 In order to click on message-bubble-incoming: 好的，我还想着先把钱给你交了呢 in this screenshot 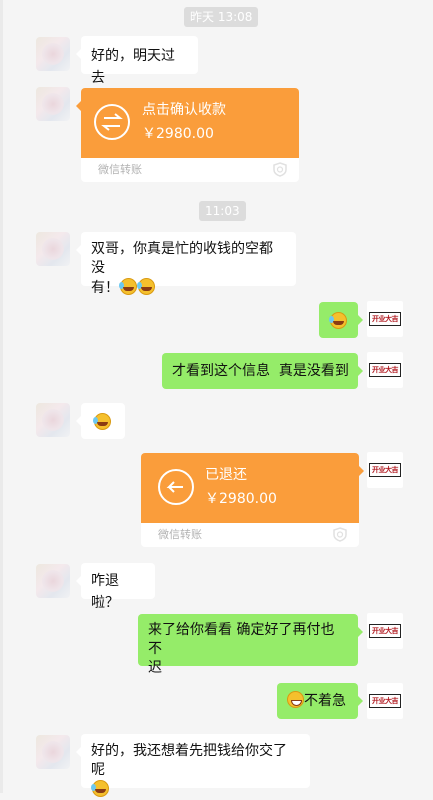, I will do `click(193, 765)`.